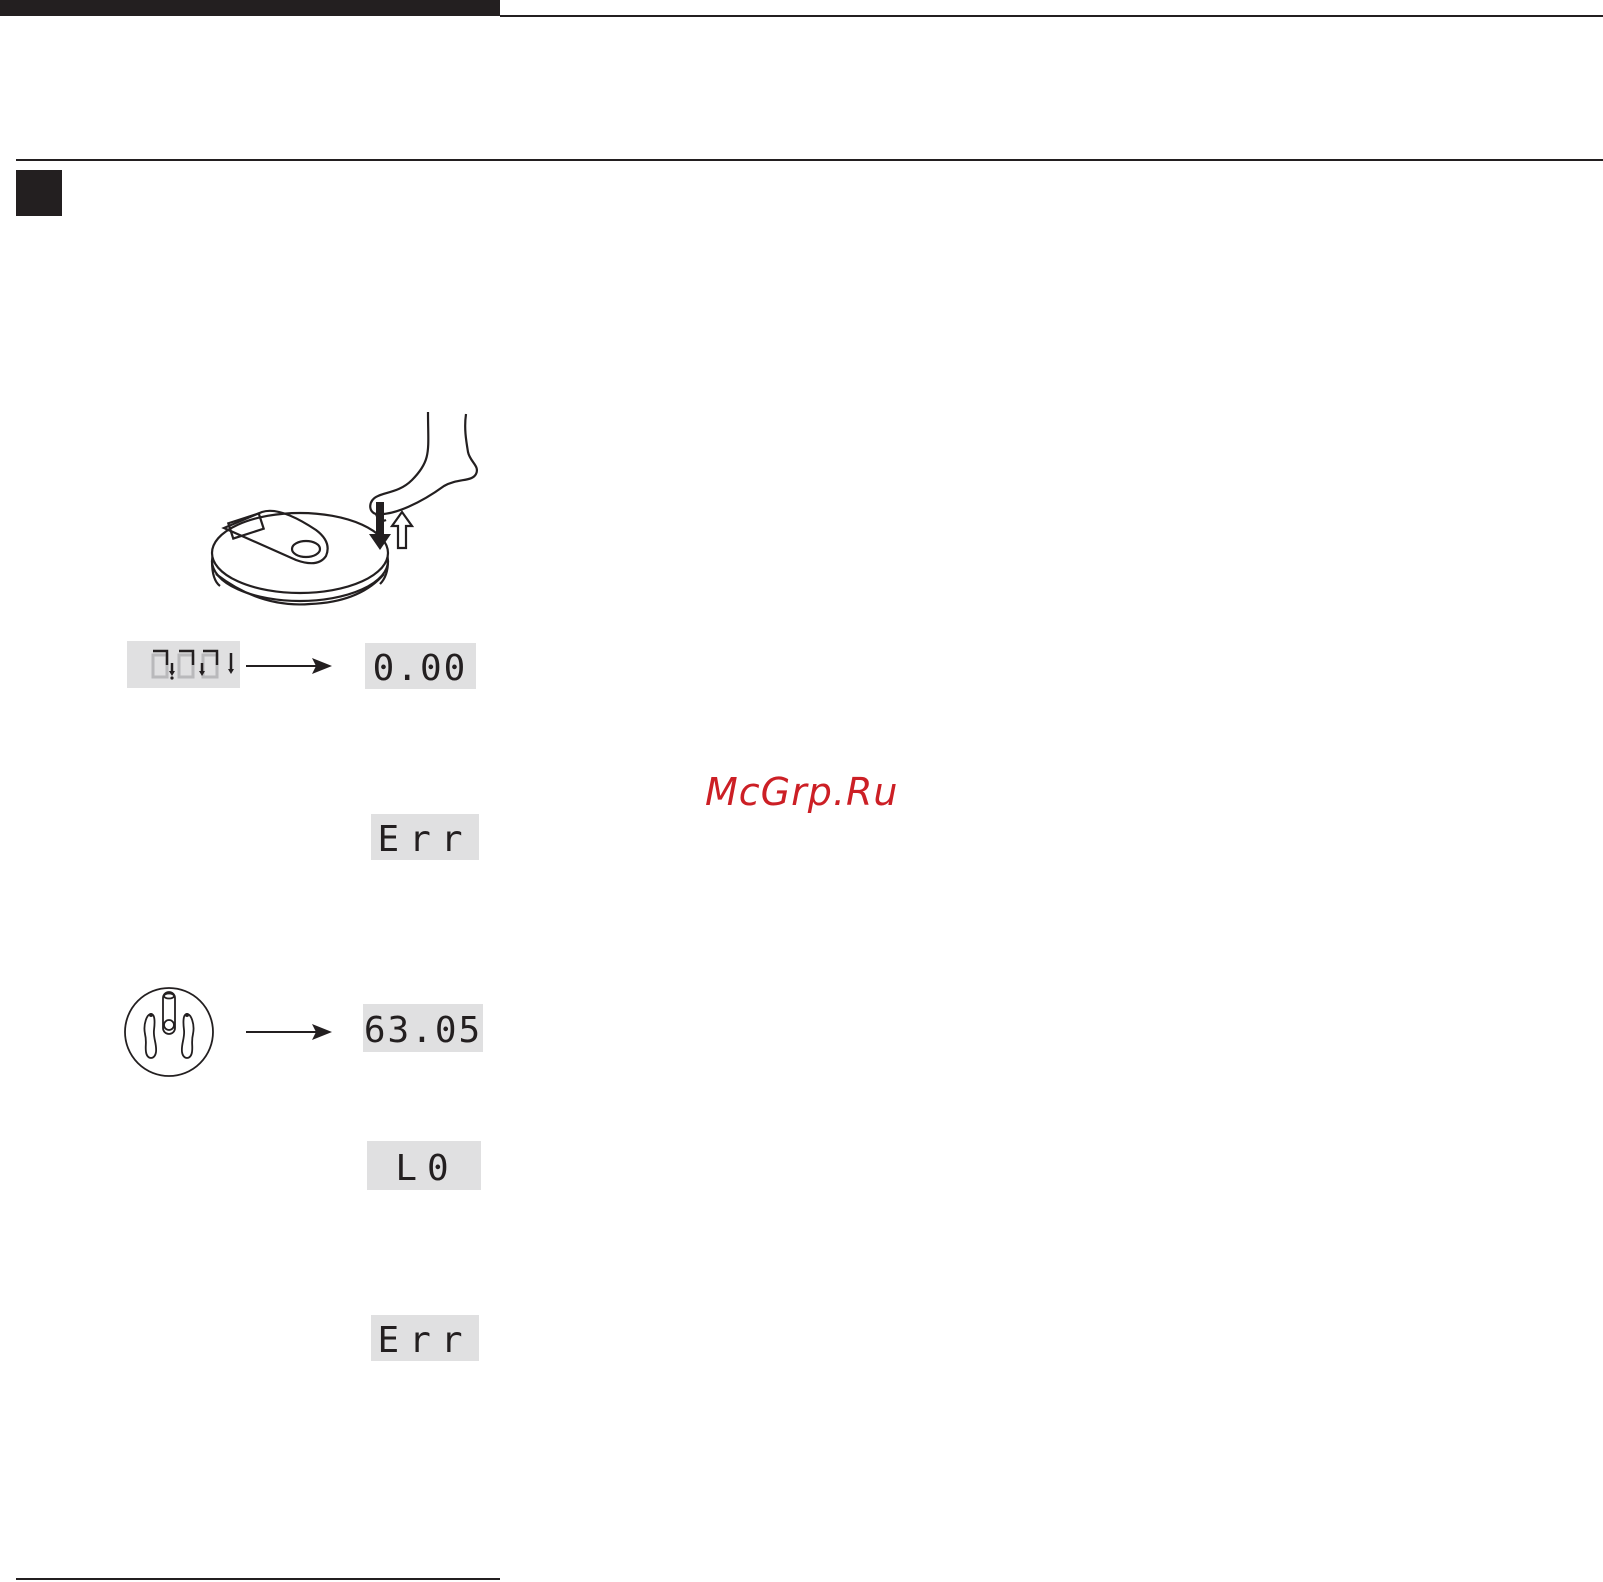 The height and width of the screenshot is (1582, 1603). I want to click on header-bar, so click(250, 8).